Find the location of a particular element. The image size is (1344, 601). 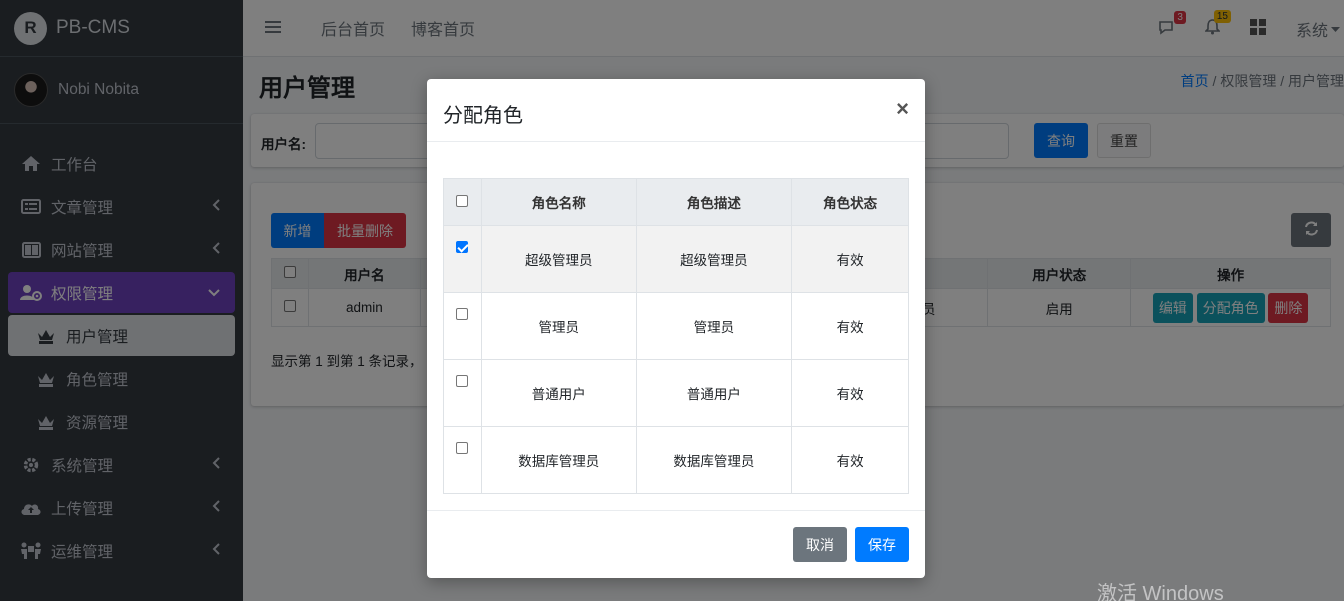

select-all-cell is located at coordinates (462, 202).